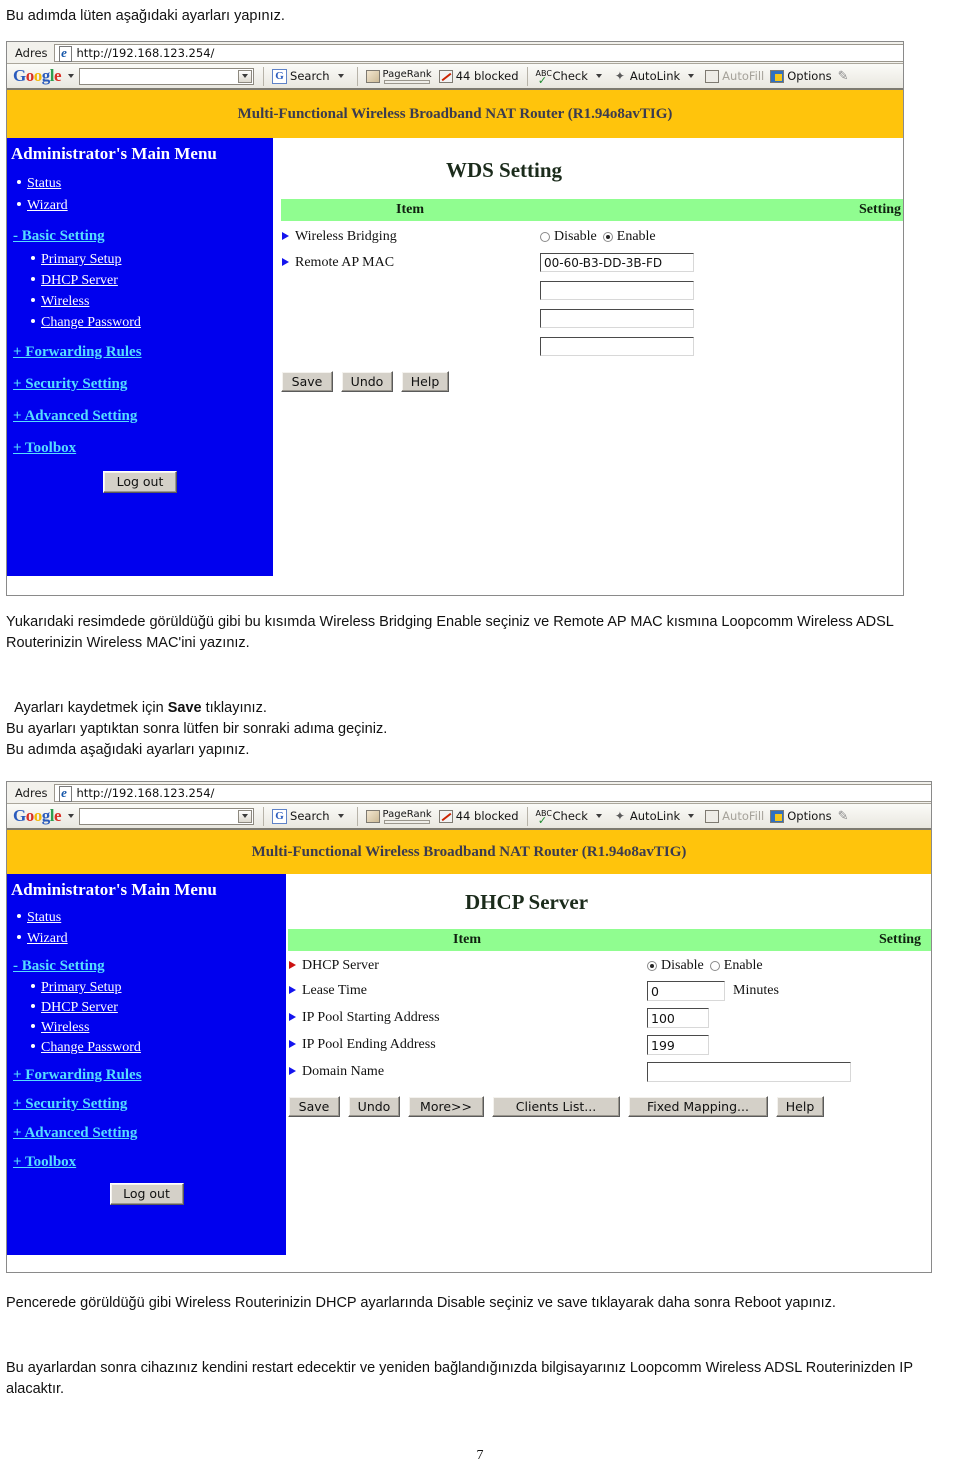 The height and width of the screenshot is (1468, 960). I want to click on domain-name-input, so click(749, 1072).